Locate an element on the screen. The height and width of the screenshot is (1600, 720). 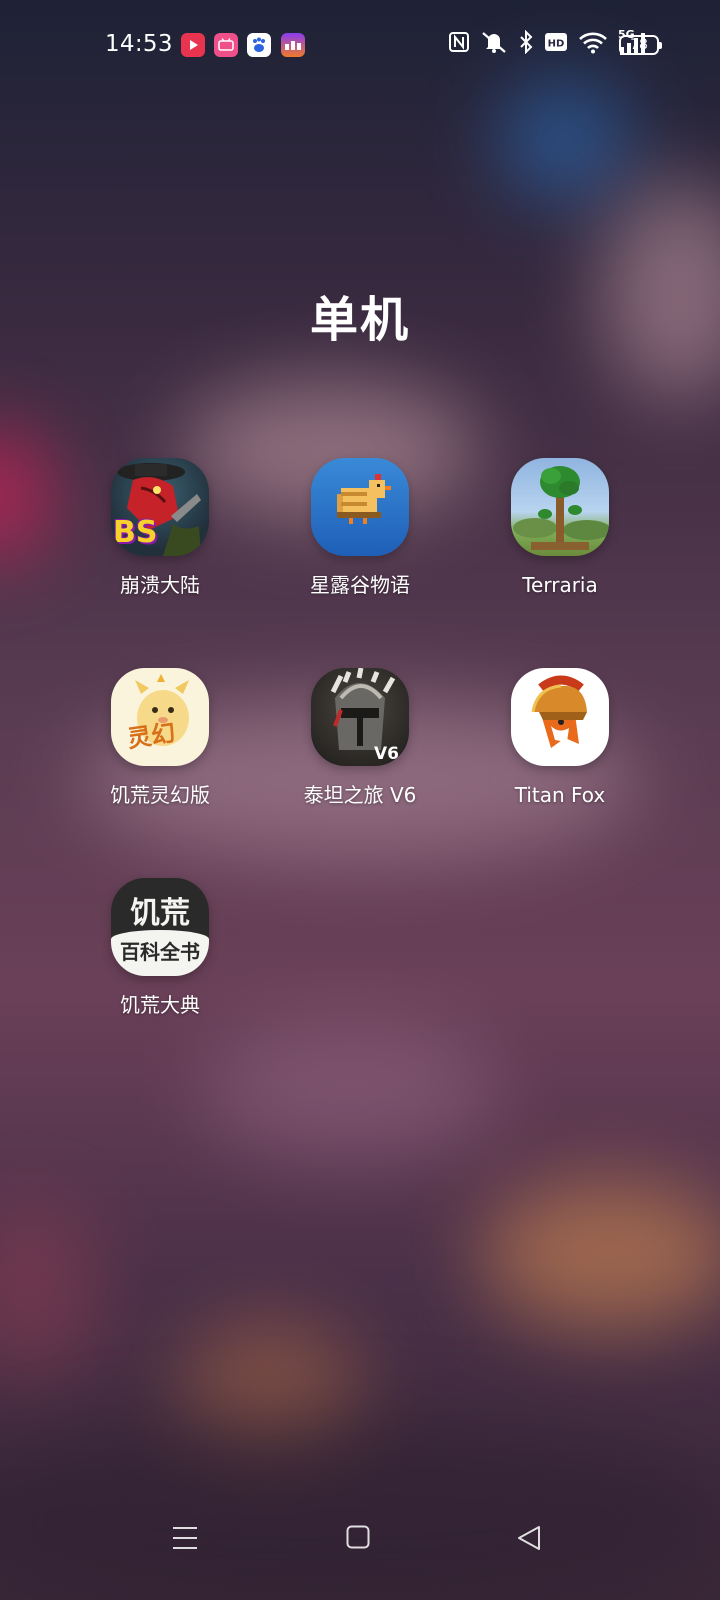
app-terraria: Terraria is located at coordinates (560, 528).